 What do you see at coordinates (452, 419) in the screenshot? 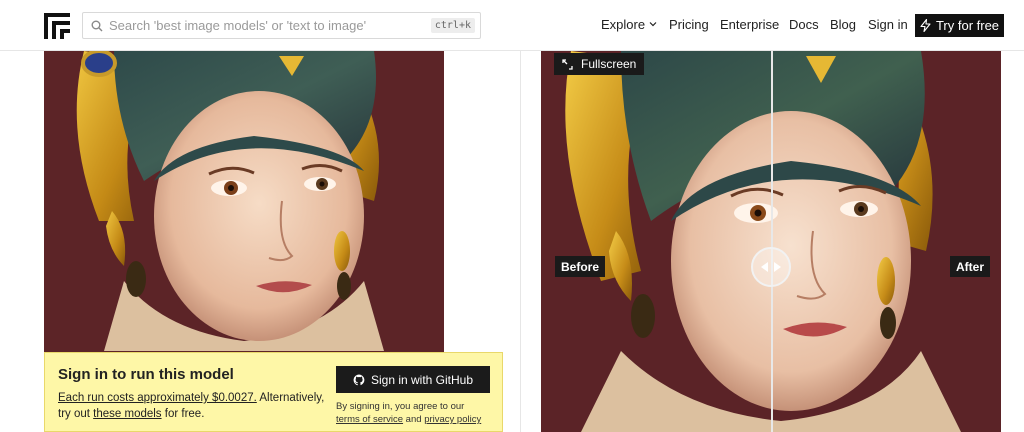
I see `privacy-policy-link: privacy policy` at bounding box center [452, 419].